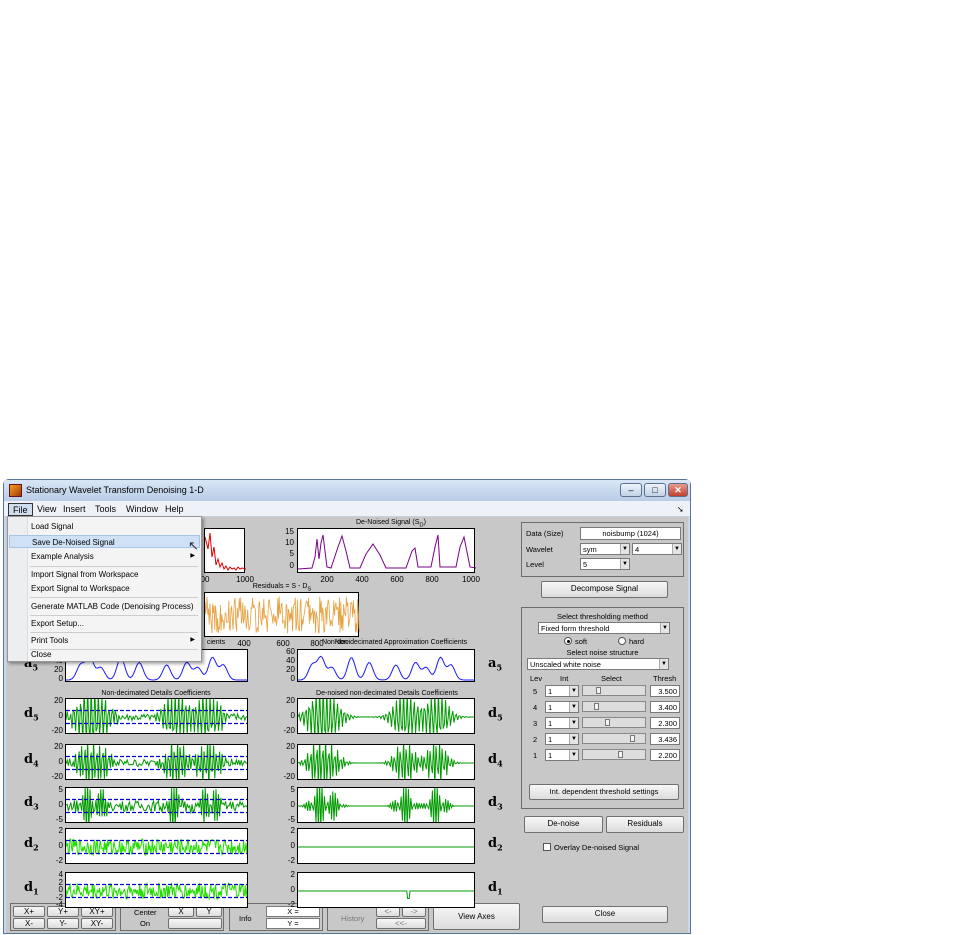 Image resolution: width=973 pixels, height=935 pixels. I want to click on menu-item-print-tools: Print Tools ▶, so click(104, 640).